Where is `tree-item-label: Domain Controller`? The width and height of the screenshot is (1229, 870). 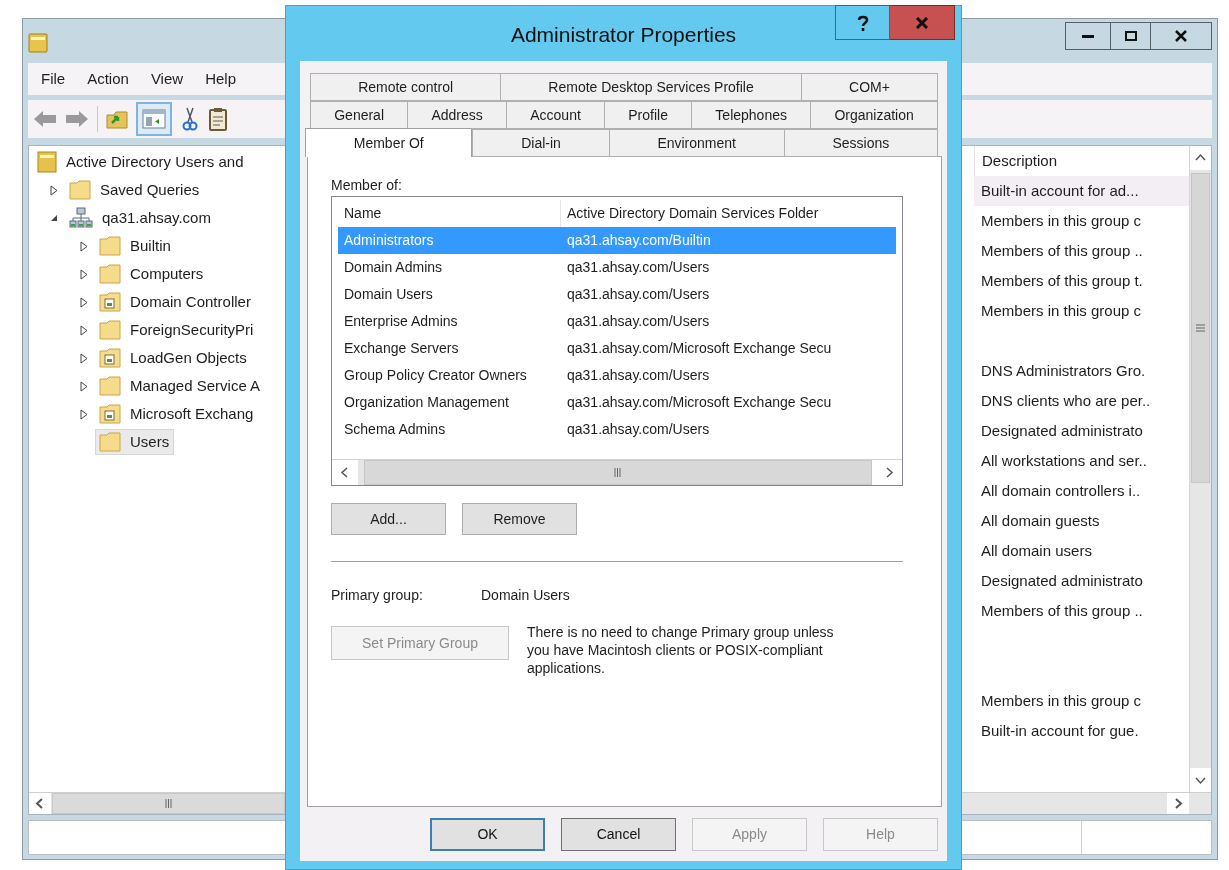
tree-item-label: Domain Controller is located at coordinates (190, 301).